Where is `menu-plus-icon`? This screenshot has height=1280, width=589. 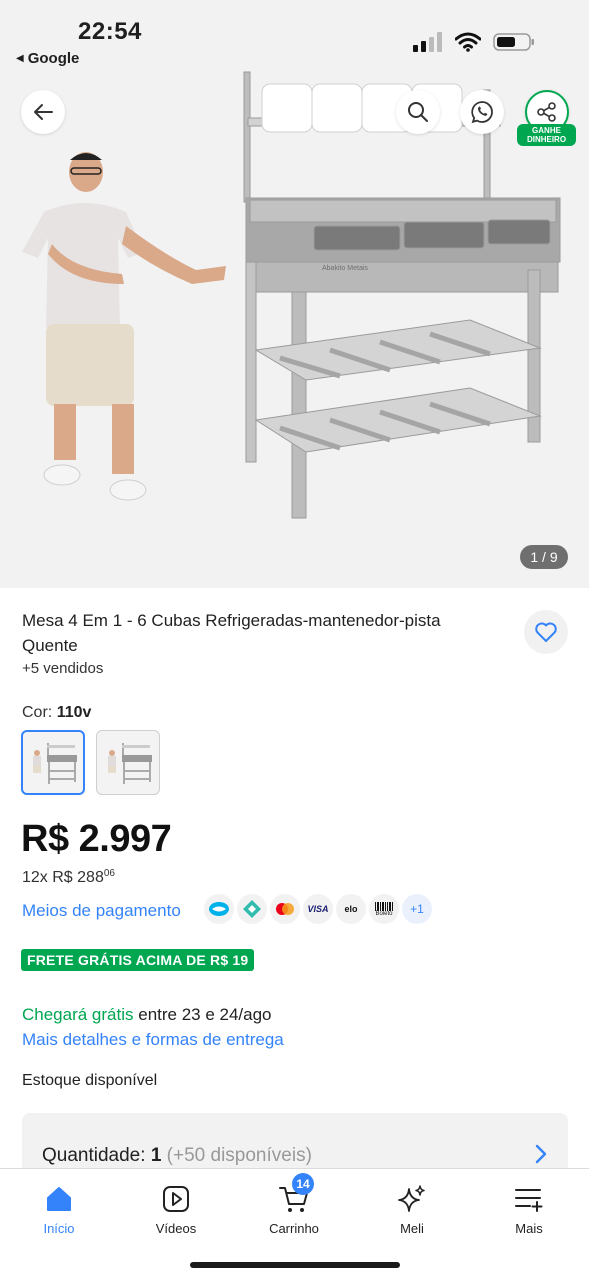
menu-plus-icon is located at coordinates (529, 1200).